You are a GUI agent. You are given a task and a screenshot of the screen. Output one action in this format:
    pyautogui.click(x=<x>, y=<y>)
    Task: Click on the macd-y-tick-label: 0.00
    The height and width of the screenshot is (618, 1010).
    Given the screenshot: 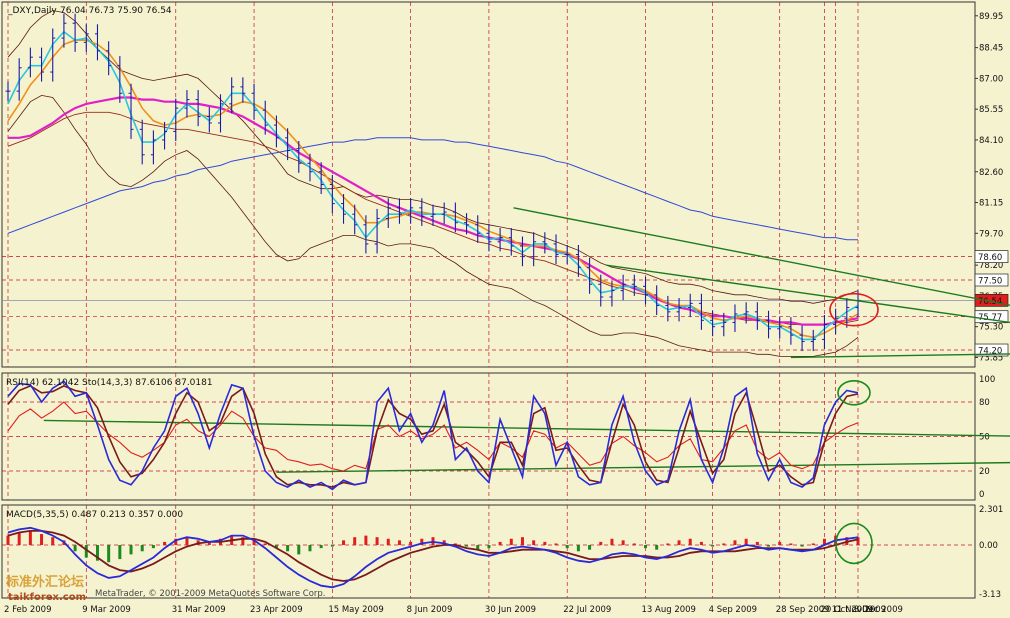 What is the action you would take?
    pyautogui.click(x=988, y=546)
    